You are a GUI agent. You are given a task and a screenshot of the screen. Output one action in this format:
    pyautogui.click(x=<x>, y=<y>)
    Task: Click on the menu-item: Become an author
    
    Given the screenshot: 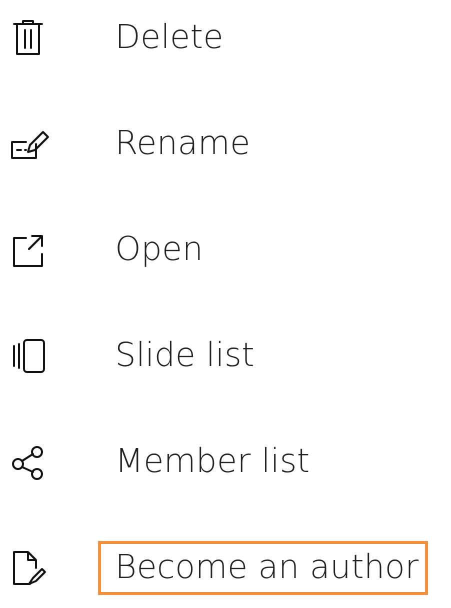 What is the action you would take?
    pyautogui.click(x=263, y=568)
    